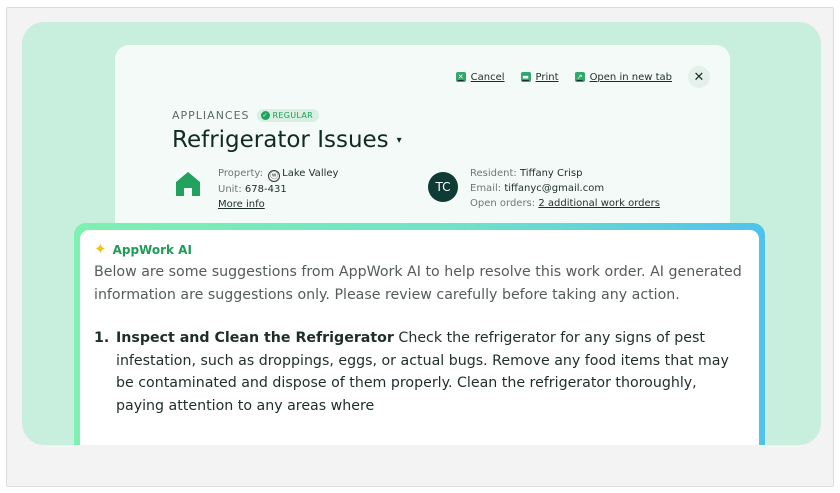 This screenshot has height=493, width=840. What do you see at coordinates (493, 173) in the screenshot?
I see `resident-label: Resident:` at bounding box center [493, 173].